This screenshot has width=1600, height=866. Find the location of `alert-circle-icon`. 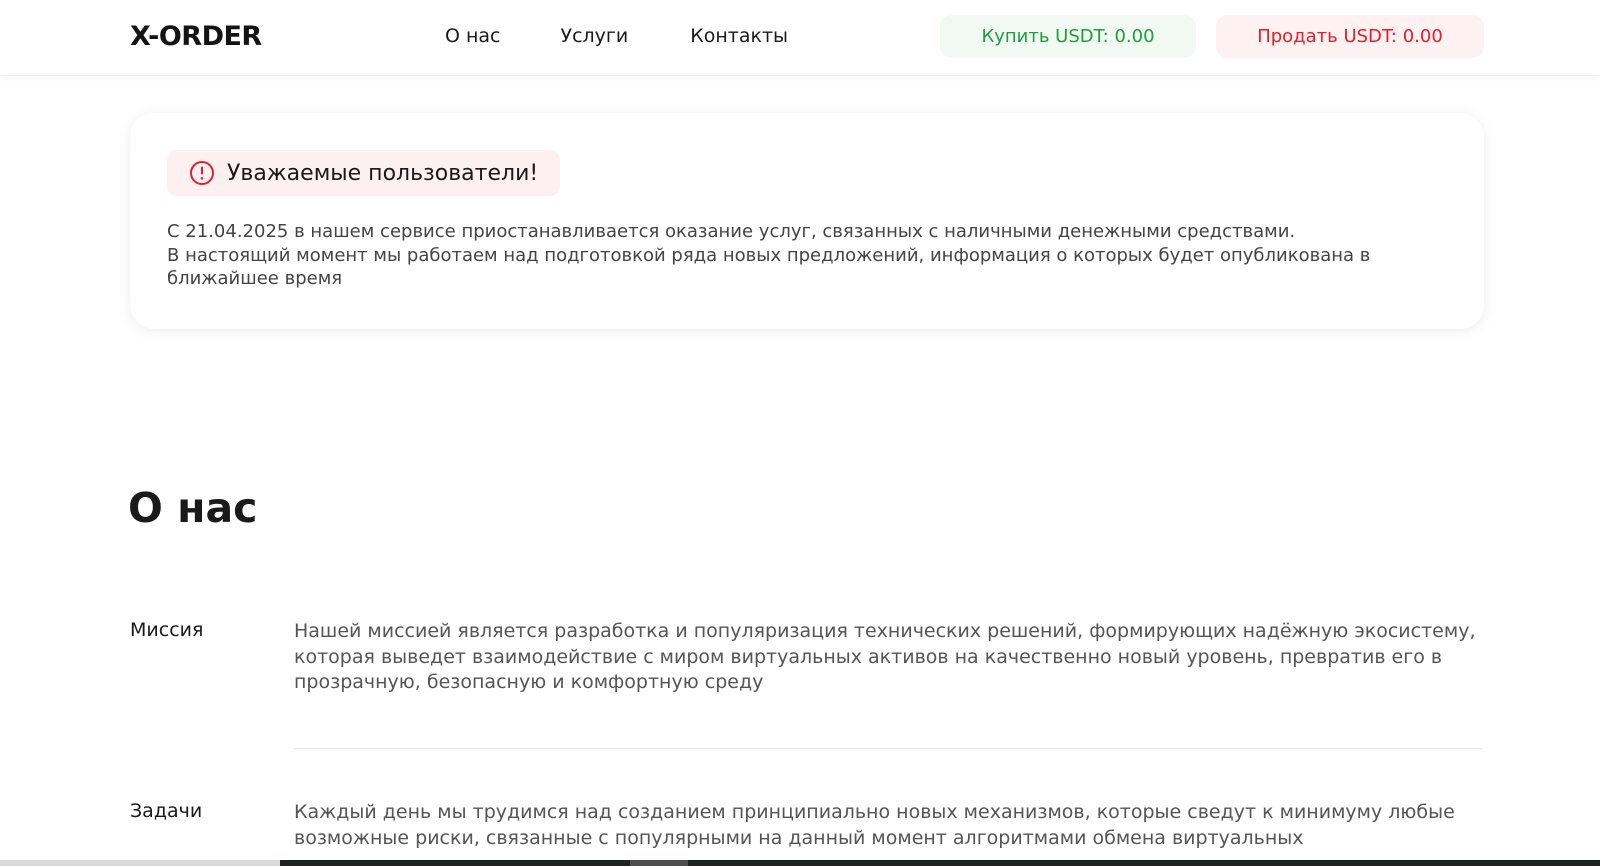

alert-circle-icon is located at coordinates (202, 173).